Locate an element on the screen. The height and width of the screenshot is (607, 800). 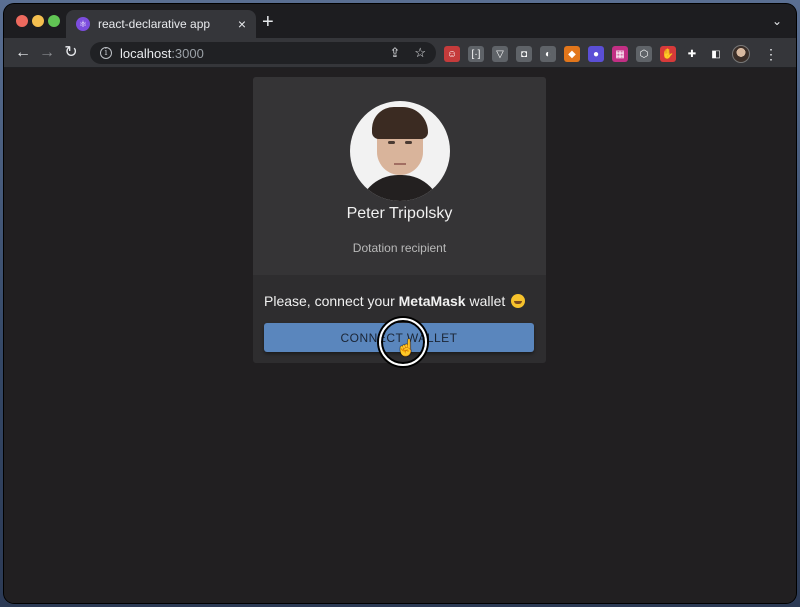
tab-strip: ⚛ react-declarative app × + ⌄ is located at coordinates (400, 21).